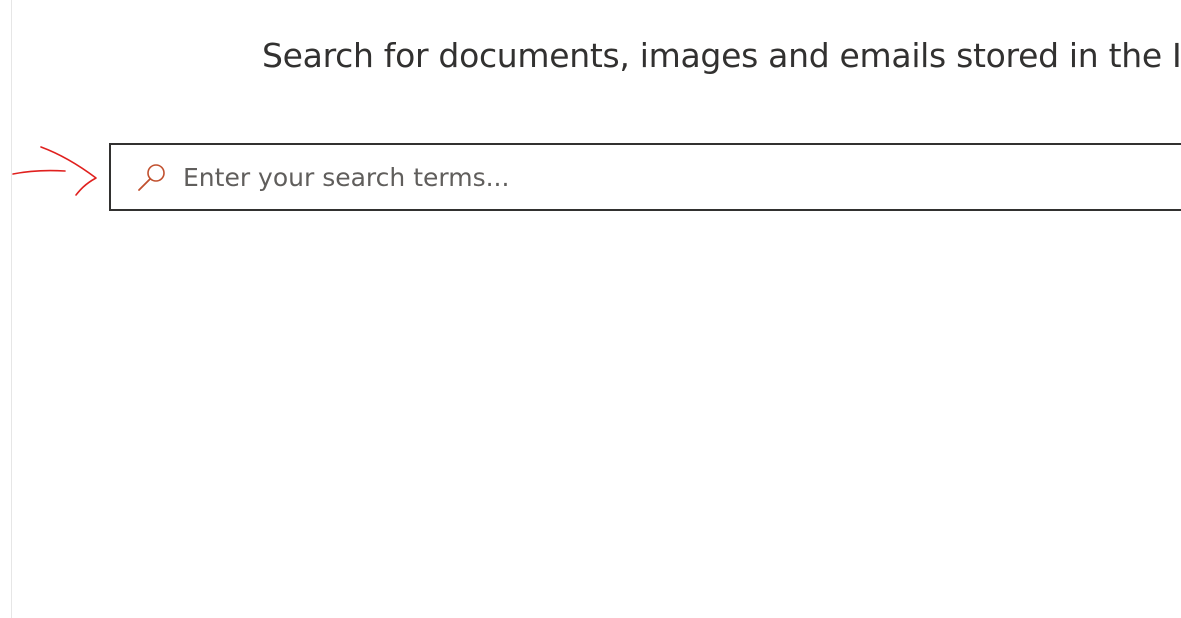 This screenshot has height=618, width=1181. I want to click on search-icon, so click(151, 177).